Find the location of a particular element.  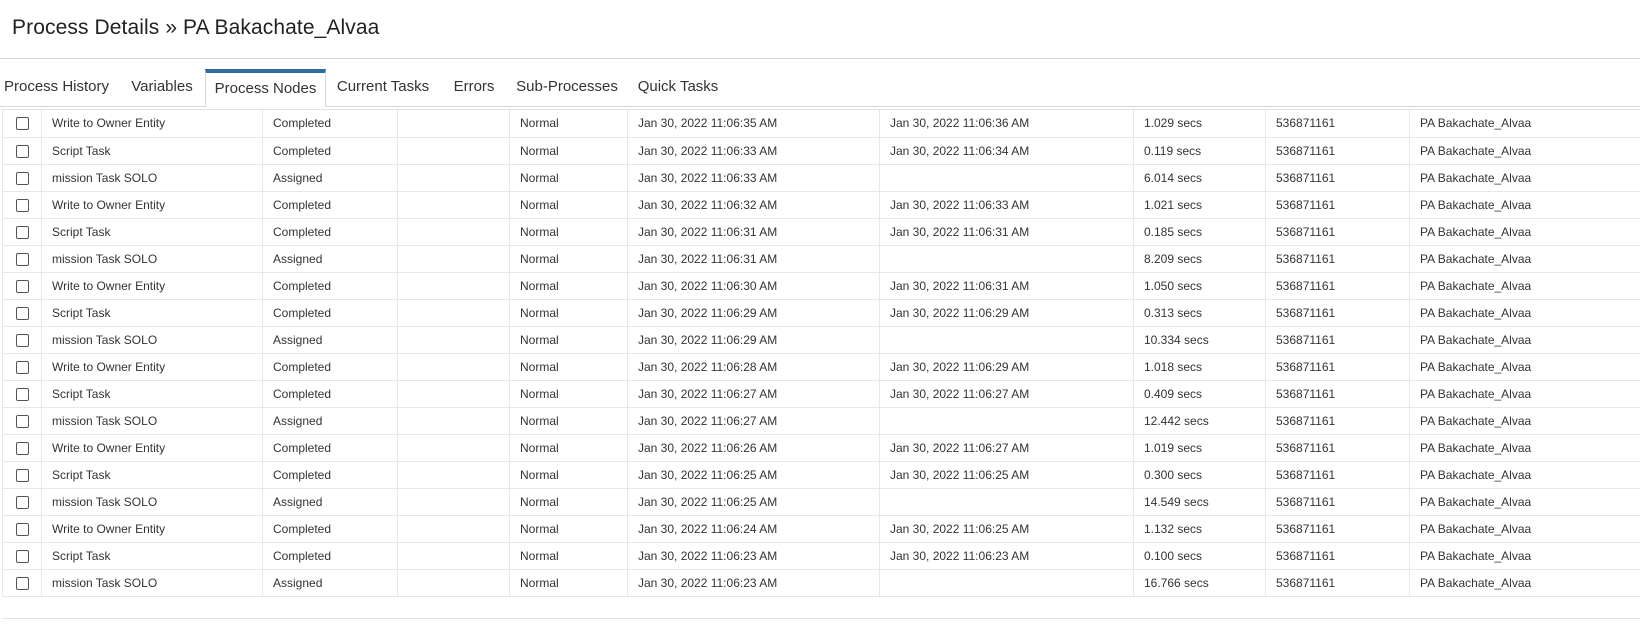

tab-quick-tasks: Quick Tasks is located at coordinates (678, 87).